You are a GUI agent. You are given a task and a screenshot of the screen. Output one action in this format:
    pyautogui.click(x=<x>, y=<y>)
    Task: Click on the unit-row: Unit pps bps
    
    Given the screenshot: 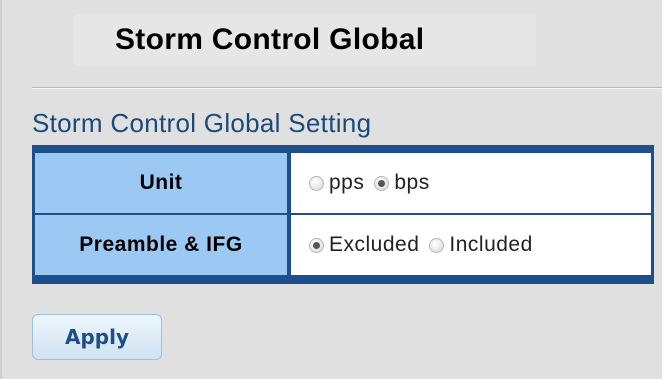 What is the action you would take?
    pyautogui.click(x=343, y=183)
    